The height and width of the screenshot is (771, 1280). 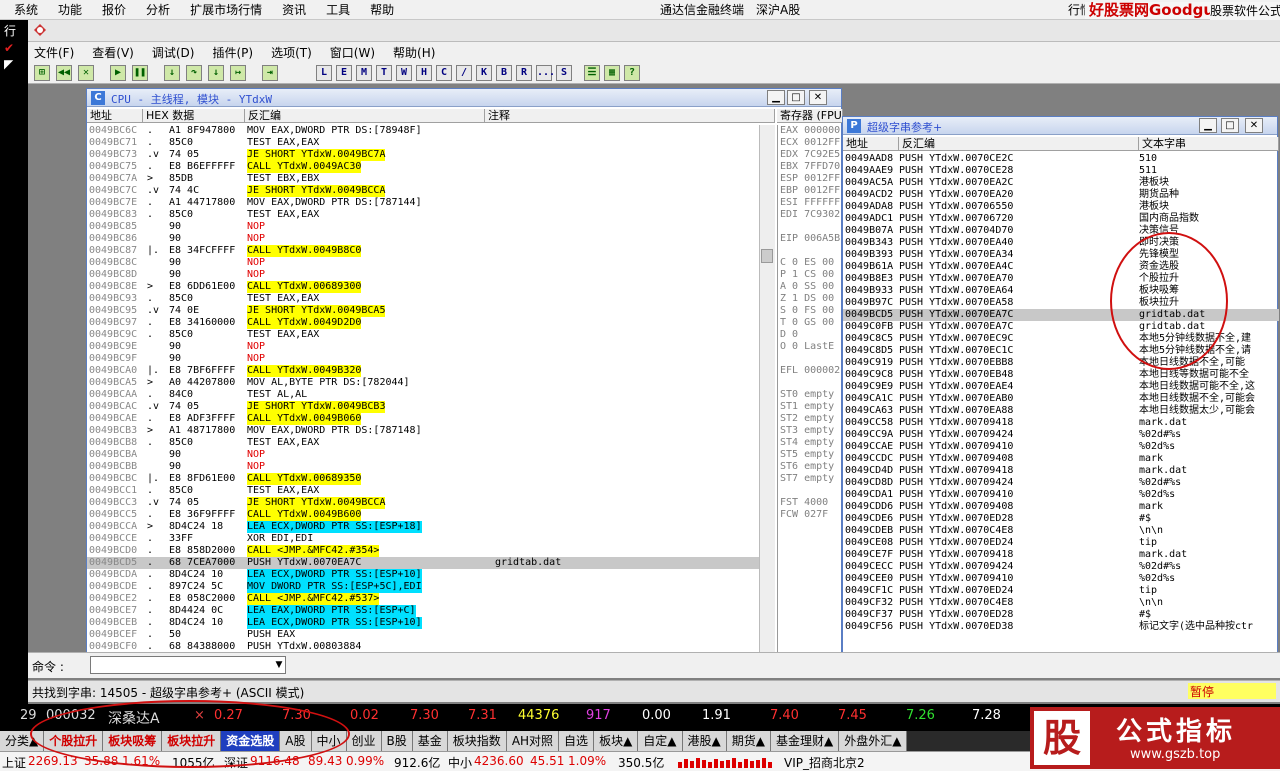 What do you see at coordinates (238, 73) in the screenshot?
I see `toolbar-icon: ↦` at bounding box center [238, 73].